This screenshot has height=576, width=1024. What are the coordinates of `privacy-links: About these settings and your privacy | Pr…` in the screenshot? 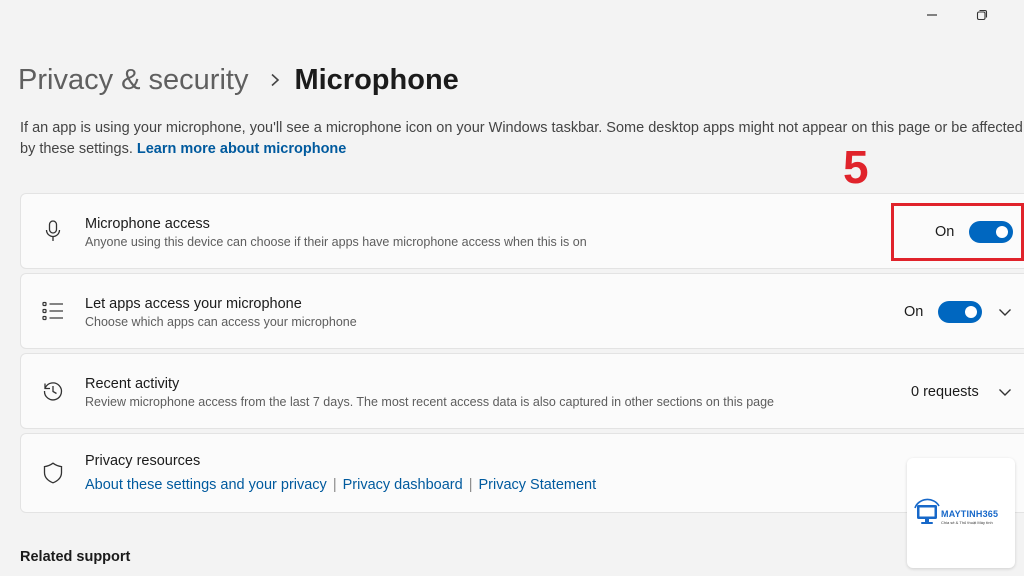 It's located at (340, 485).